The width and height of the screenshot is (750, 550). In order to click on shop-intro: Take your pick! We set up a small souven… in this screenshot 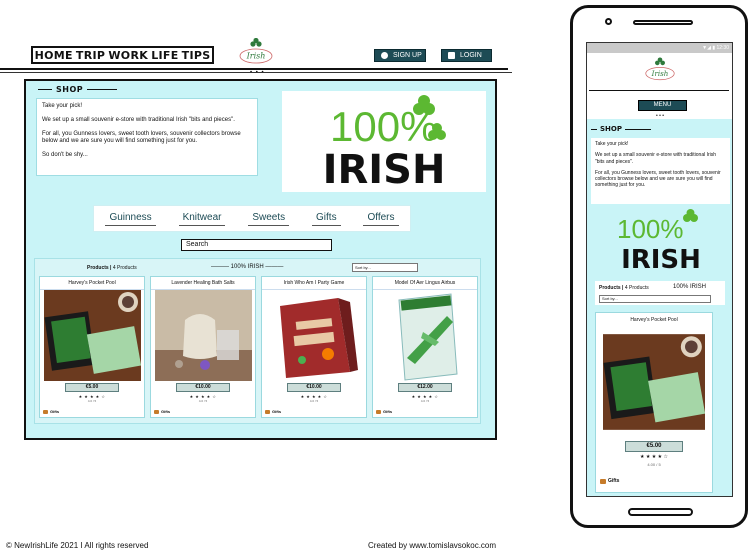, I will do `click(147, 137)`.